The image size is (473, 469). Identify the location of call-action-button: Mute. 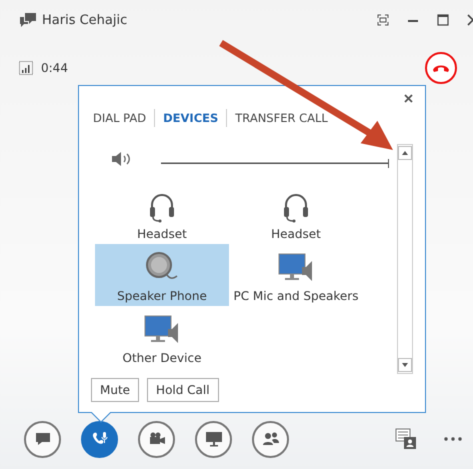
(115, 390).